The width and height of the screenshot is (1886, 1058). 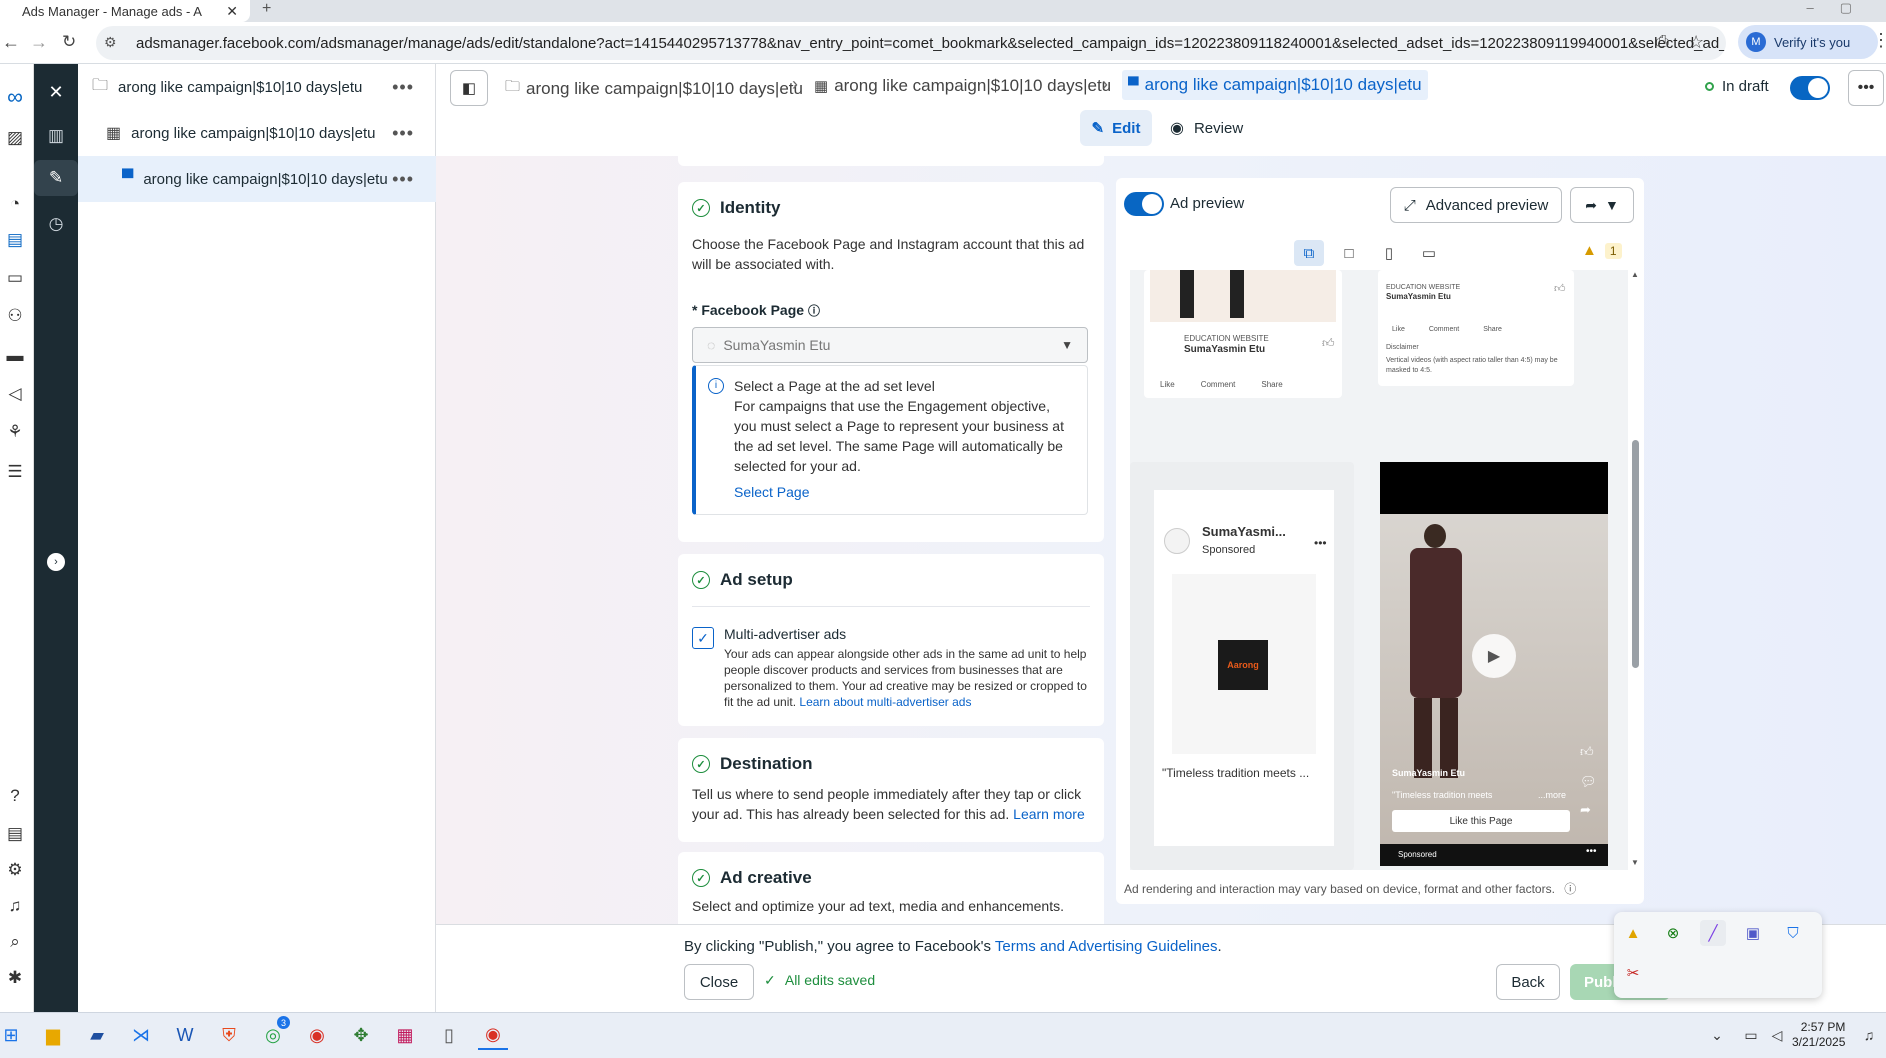 I want to click on ads-manager-icon: ▤, so click(x=15, y=240).